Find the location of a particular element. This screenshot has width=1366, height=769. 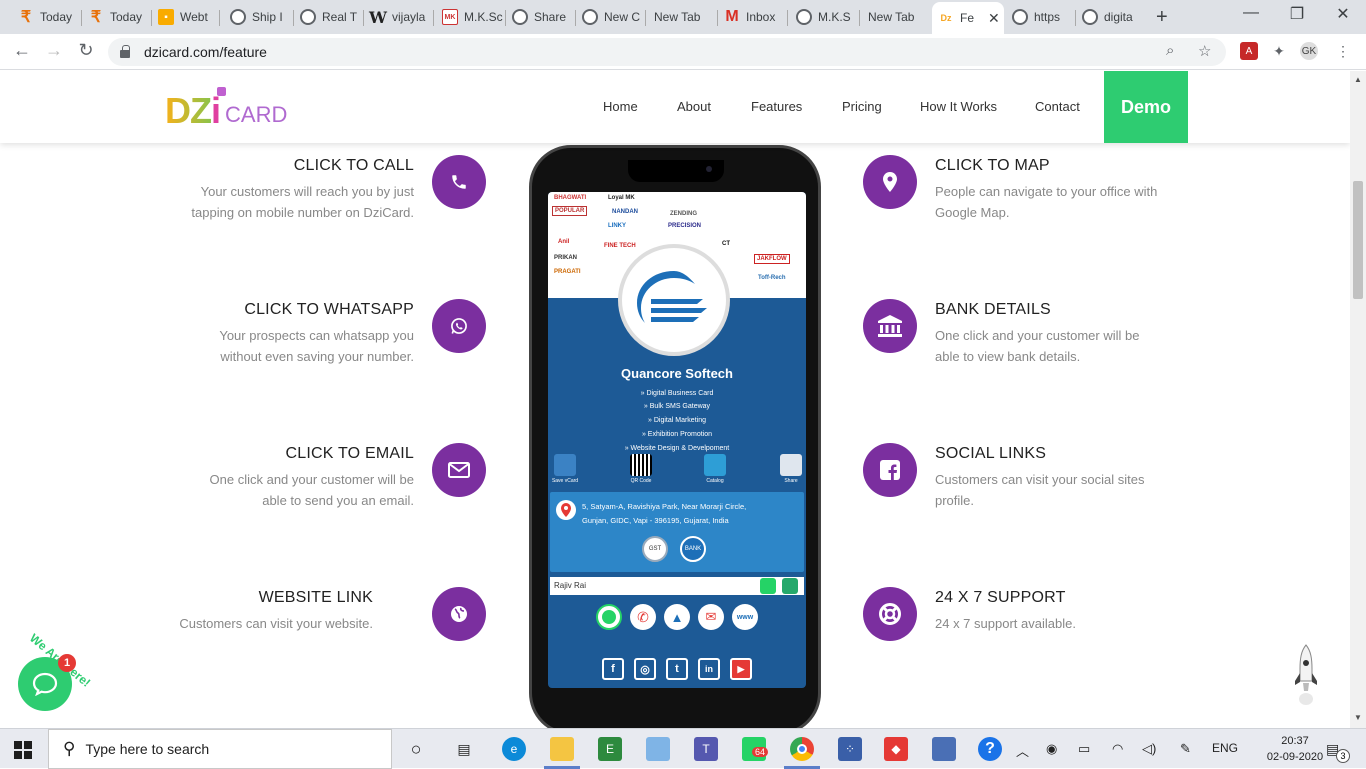

tab-mk: MK M.K.Sc is located at coordinates (471, 17).